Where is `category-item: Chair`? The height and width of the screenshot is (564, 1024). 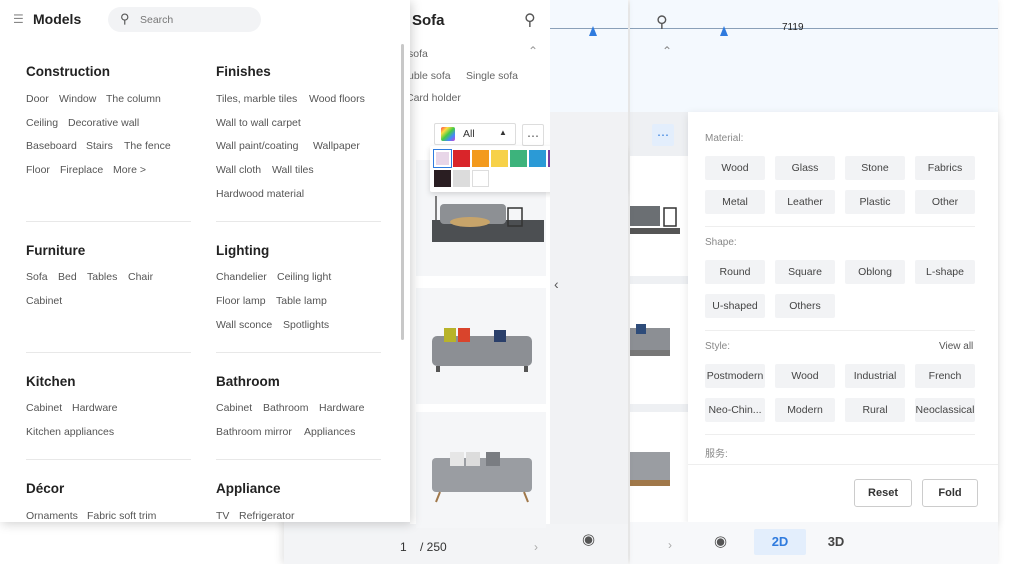
category-item: Chair is located at coordinates (140, 277).